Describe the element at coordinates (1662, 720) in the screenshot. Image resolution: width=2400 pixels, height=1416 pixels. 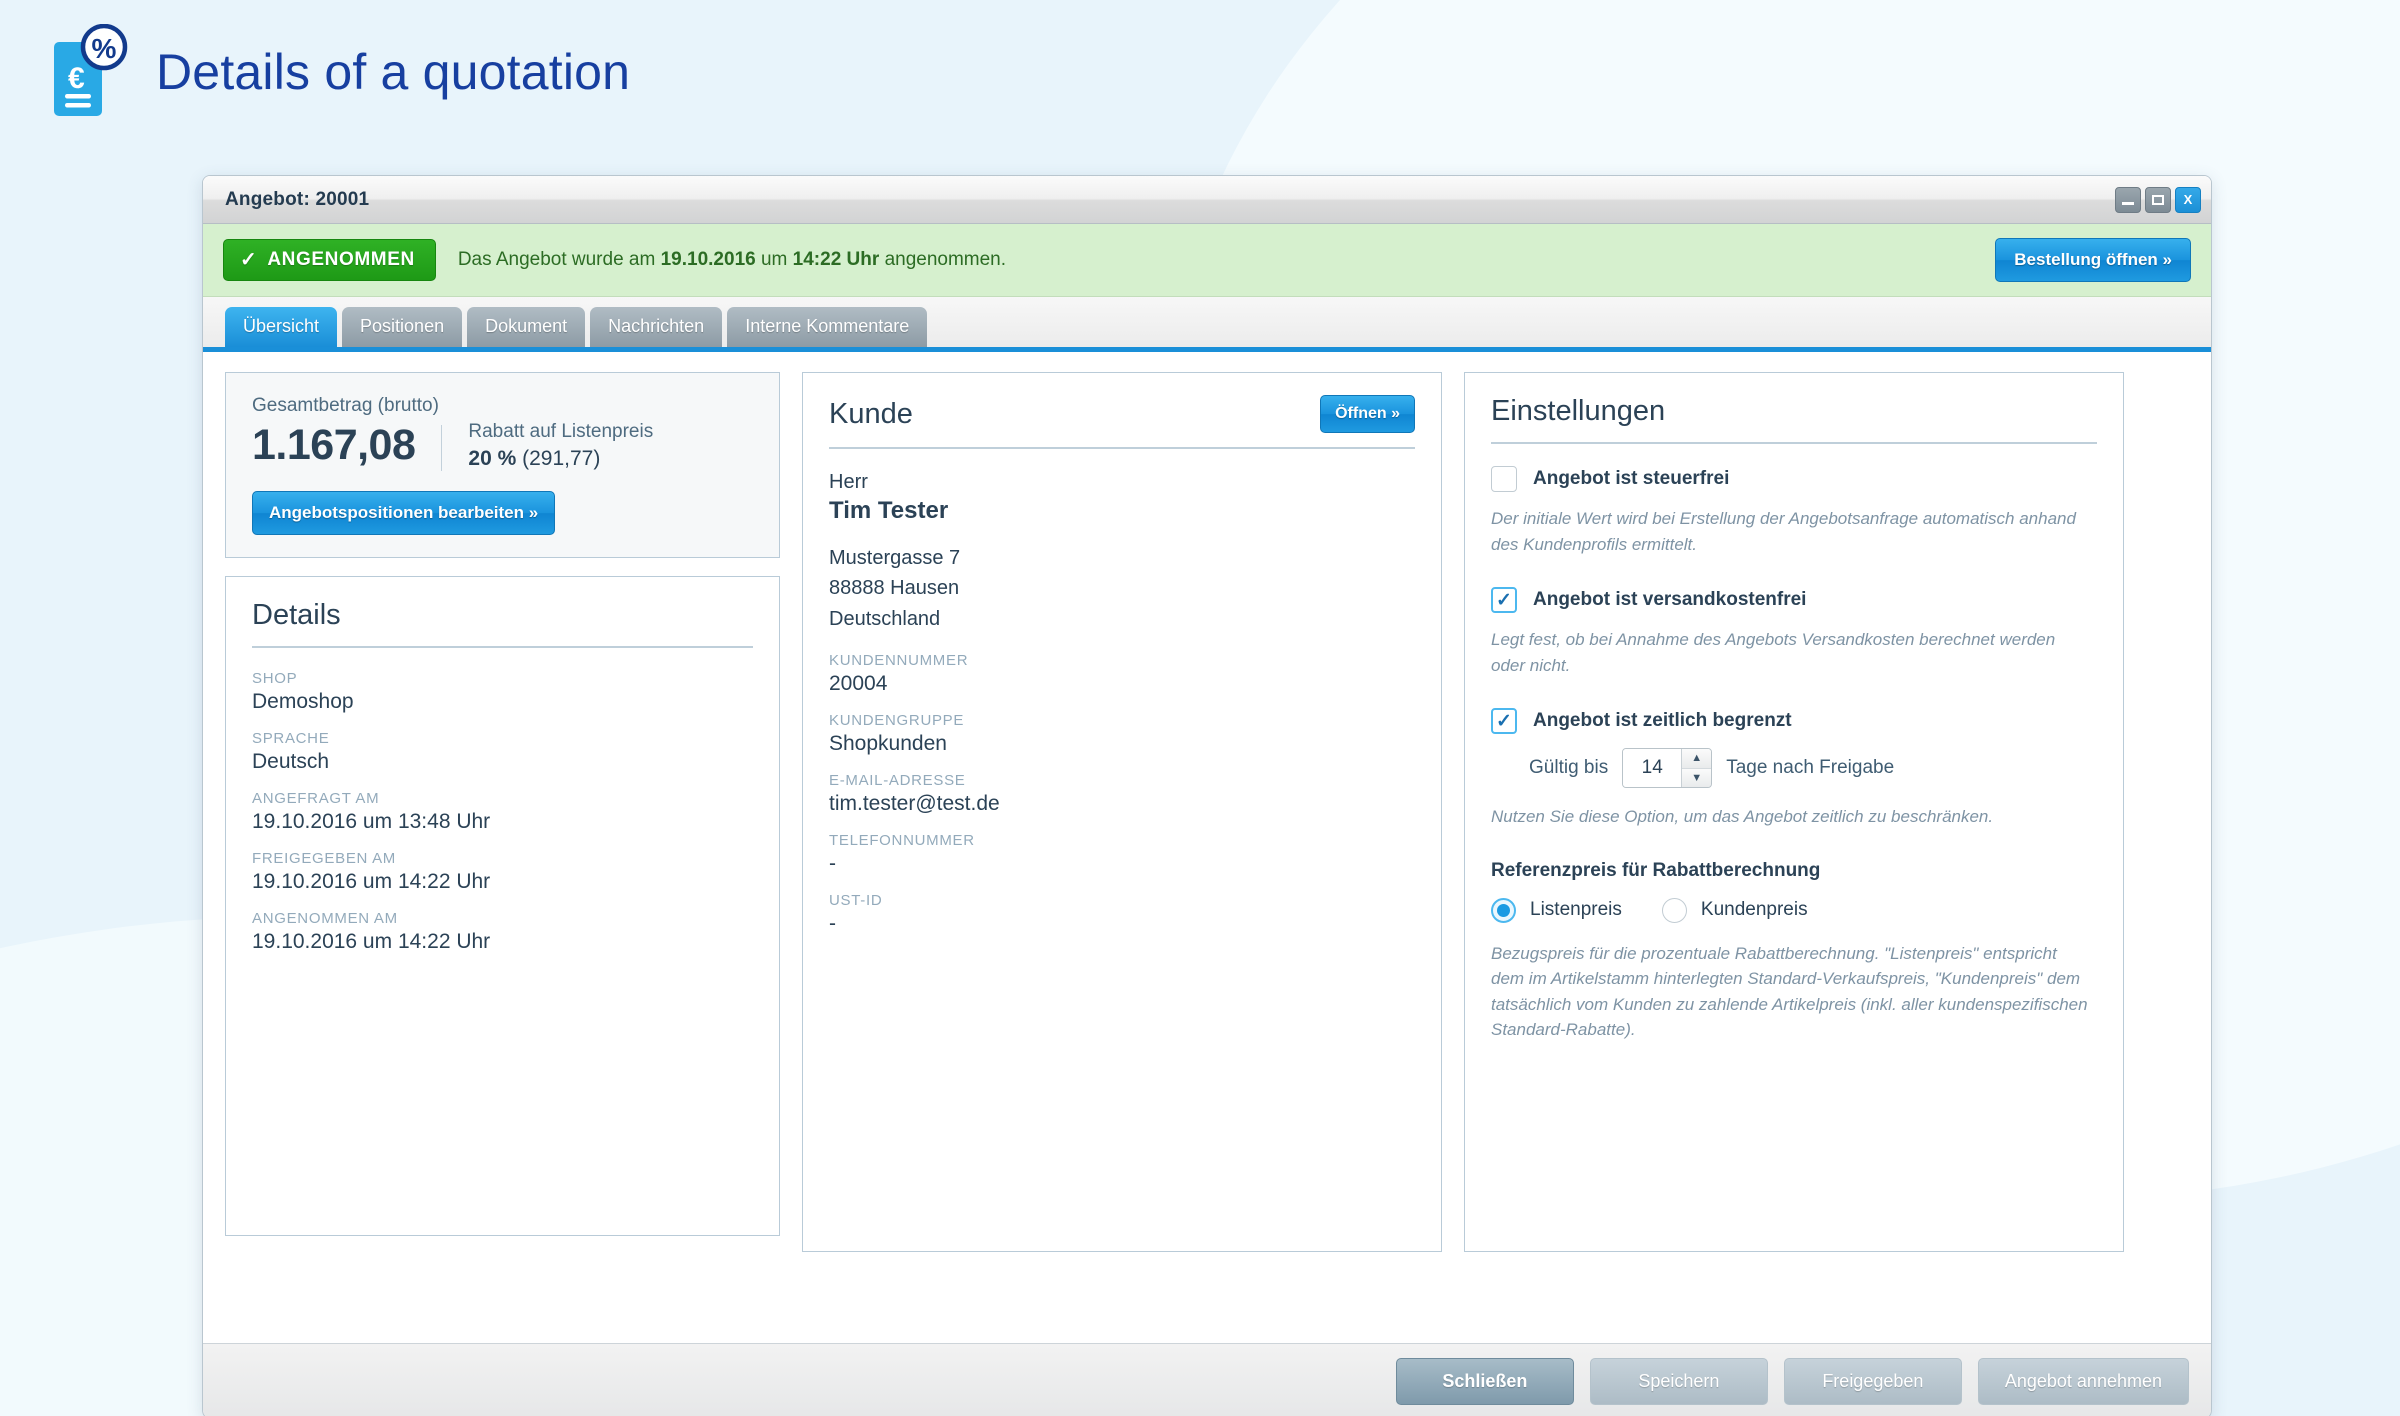
I see `checkbox-label: Angebot ist zeitlich begrenzt` at that location.